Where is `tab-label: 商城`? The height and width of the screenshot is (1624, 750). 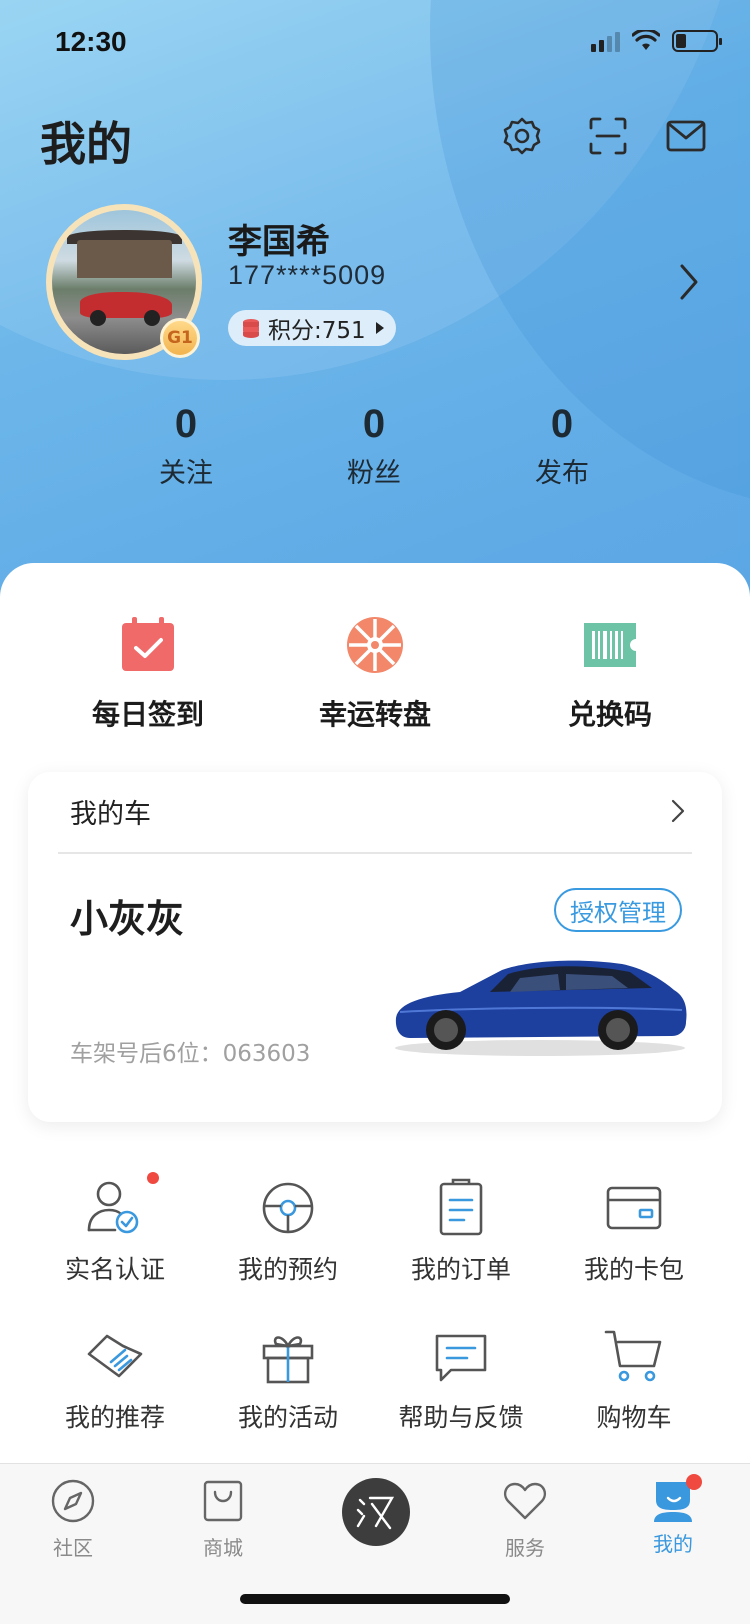
tab-label: 商城 is located at coordinates (223, 1548).